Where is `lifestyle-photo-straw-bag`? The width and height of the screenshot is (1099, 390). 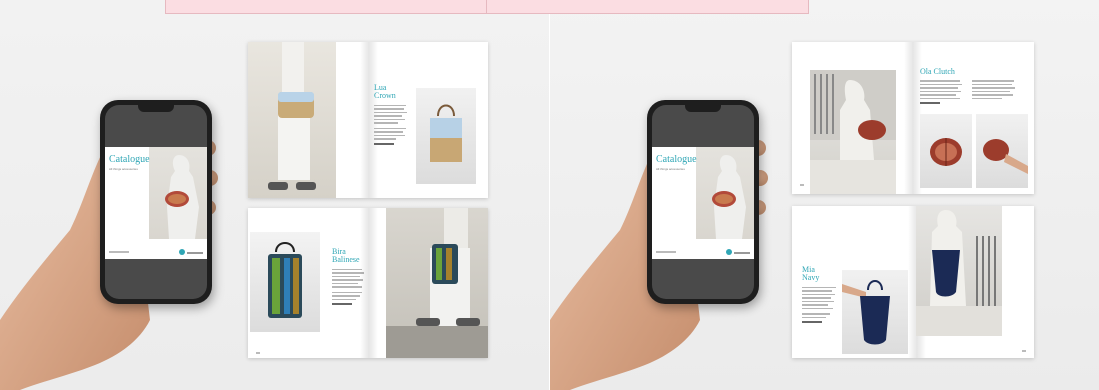
lifestyle-photo-straw-bag is located at coordinates (292, 120).